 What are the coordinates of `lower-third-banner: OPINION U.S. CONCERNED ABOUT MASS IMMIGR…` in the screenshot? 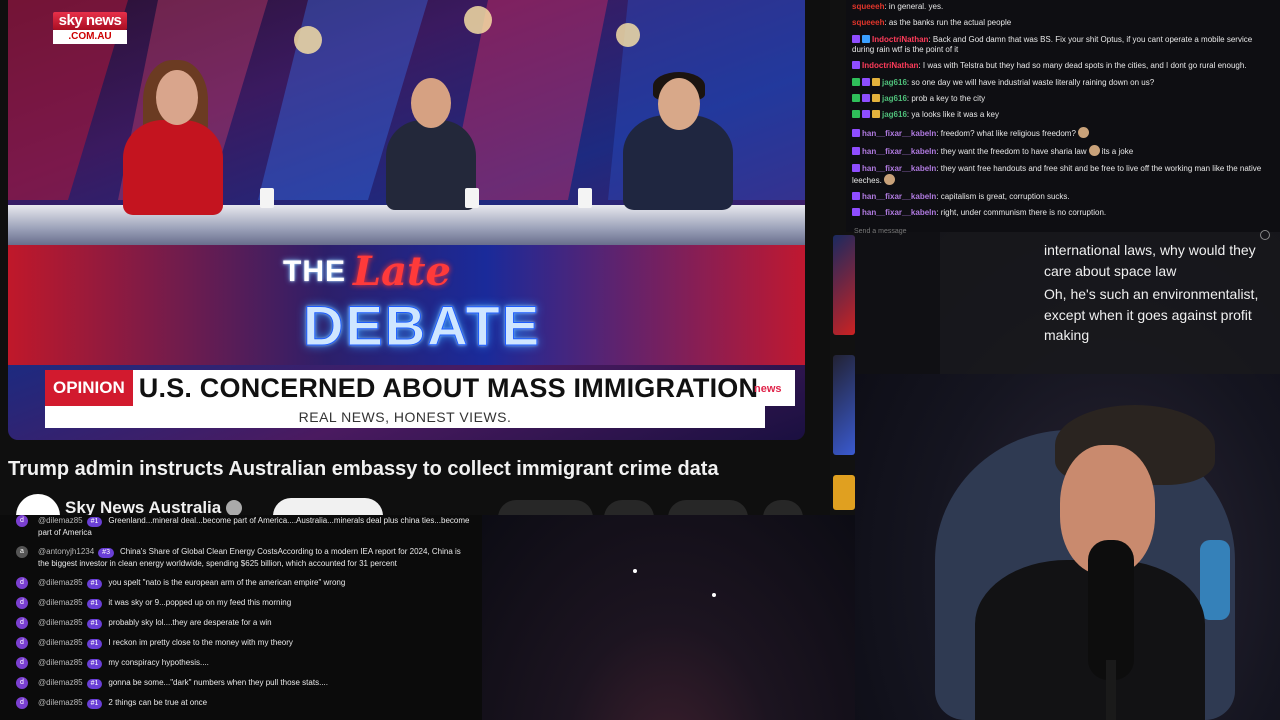 It's located at (420, 388).